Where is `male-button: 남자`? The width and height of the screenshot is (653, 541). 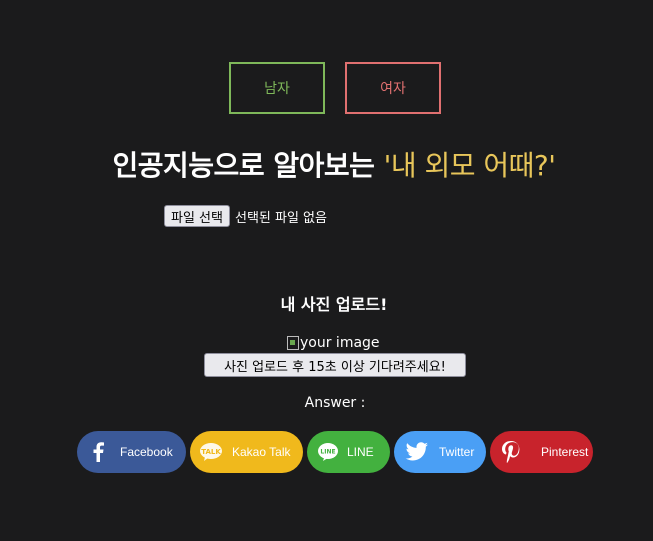
male-button: 남자 is located at coordinates (277, 88).